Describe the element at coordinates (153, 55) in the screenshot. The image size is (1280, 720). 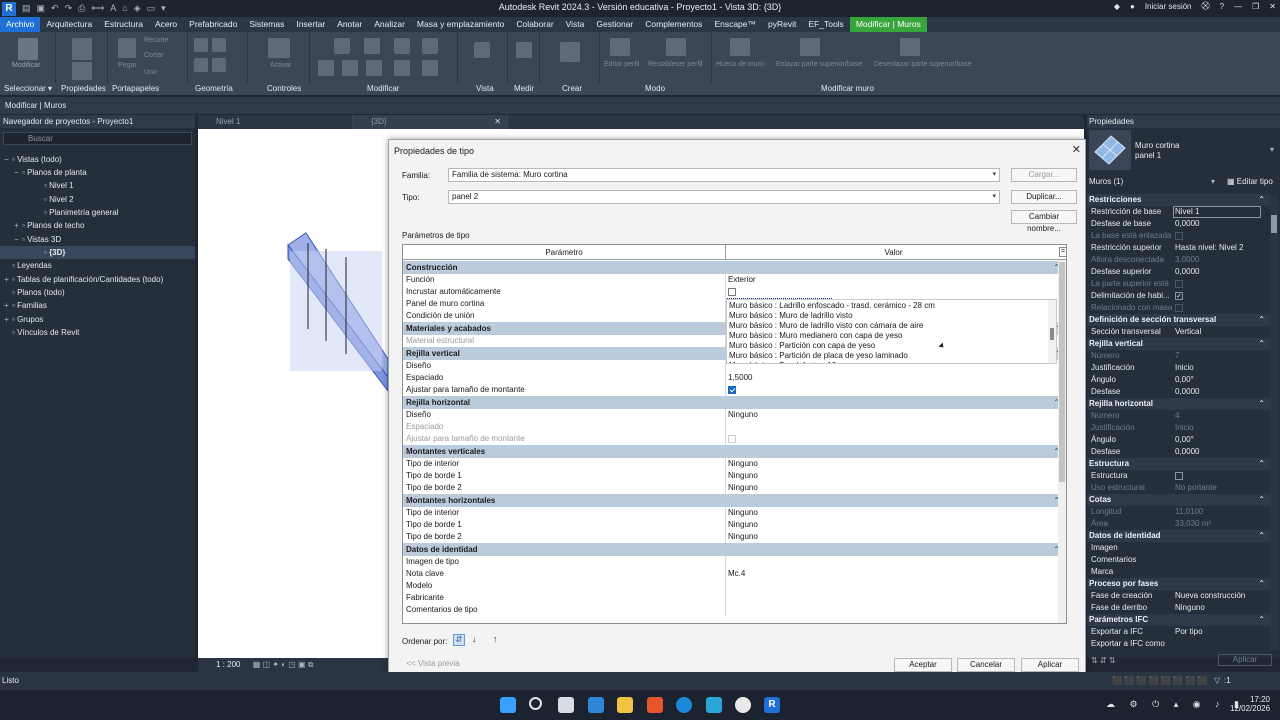
I see `cut-label: Cortar` at that location.